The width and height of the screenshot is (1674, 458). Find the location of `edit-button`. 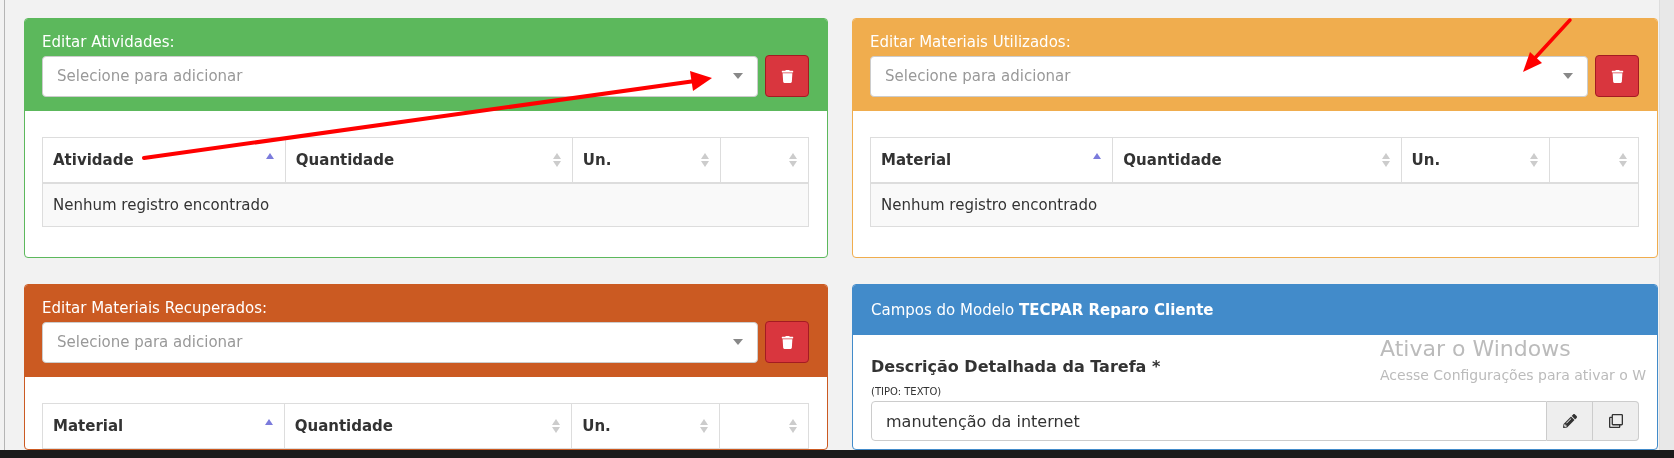

edit-button is located at coordinates (1570, 421).